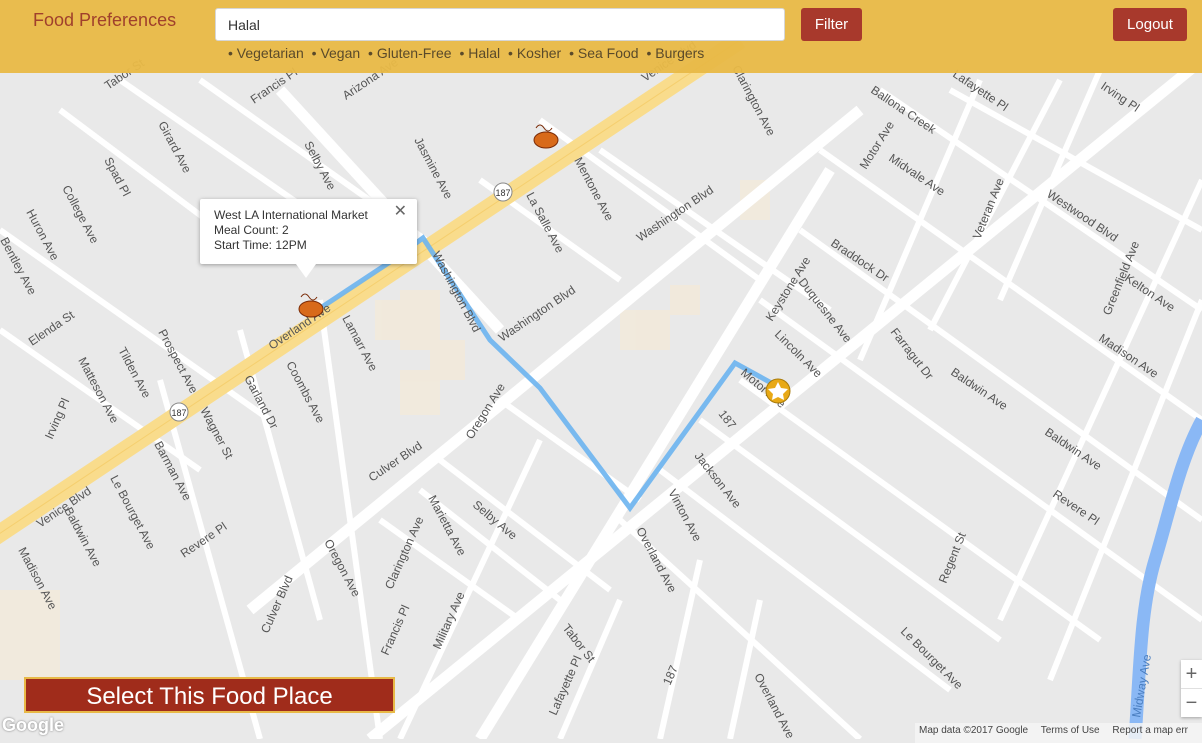  Describe the element at coordinates (1150, 730) in the screenshot. I see `report-error-link: Report a map err` at that location.